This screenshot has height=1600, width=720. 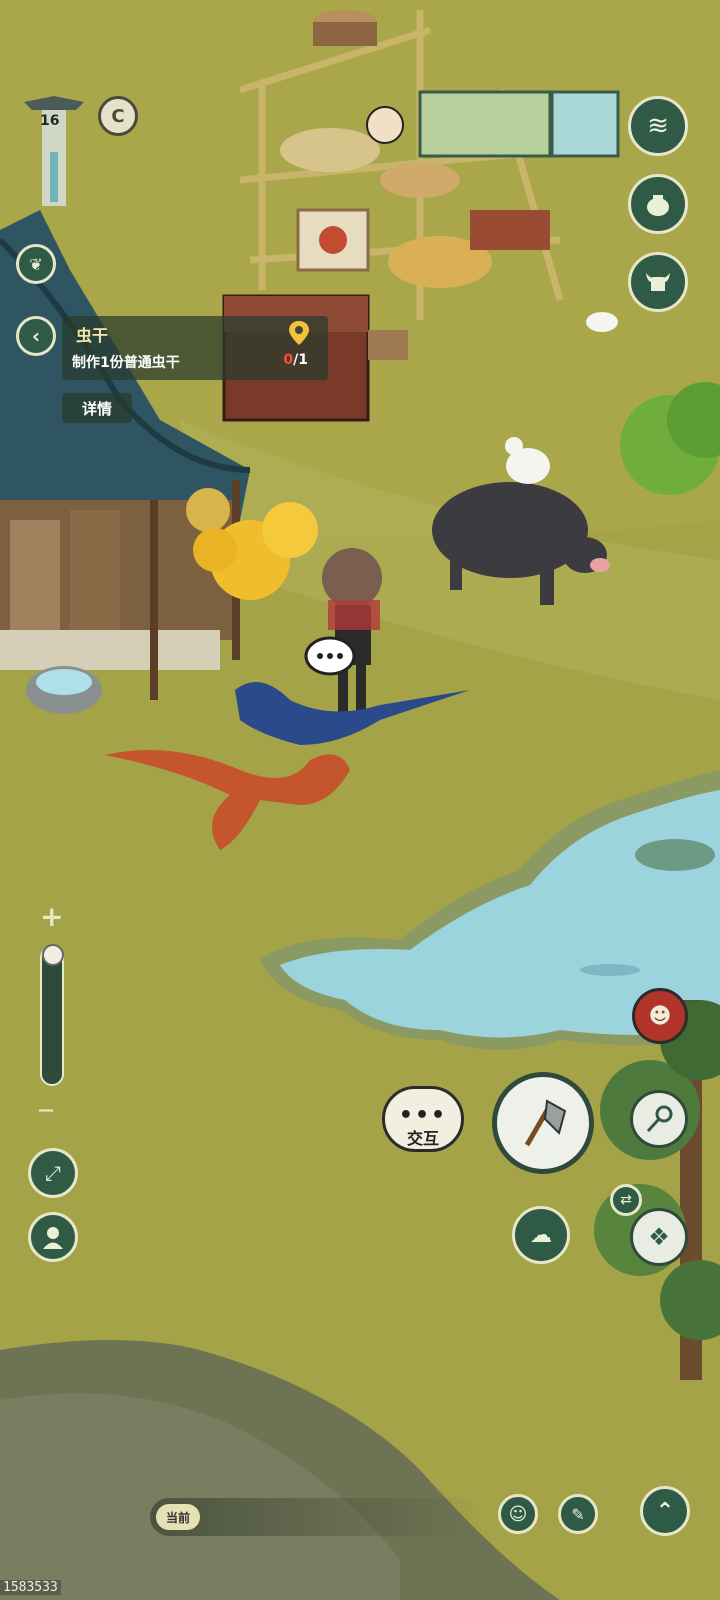 I want to click on demon-face-icon: ☻, so click(x=660, y=1016).